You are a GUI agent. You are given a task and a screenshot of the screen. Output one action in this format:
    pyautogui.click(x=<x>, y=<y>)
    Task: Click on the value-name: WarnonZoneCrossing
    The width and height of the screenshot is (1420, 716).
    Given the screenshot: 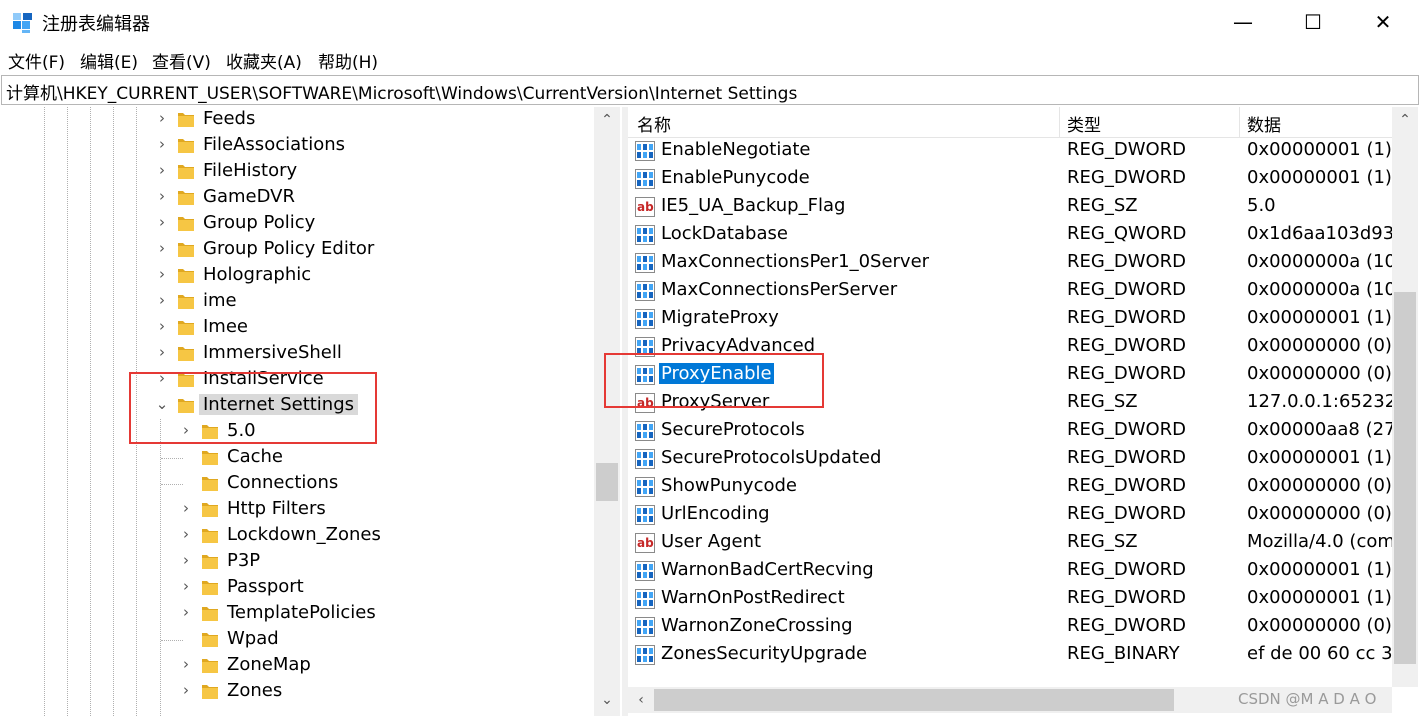 What is the action you would take?
    pyautogui.click(x=757, y=625)
    